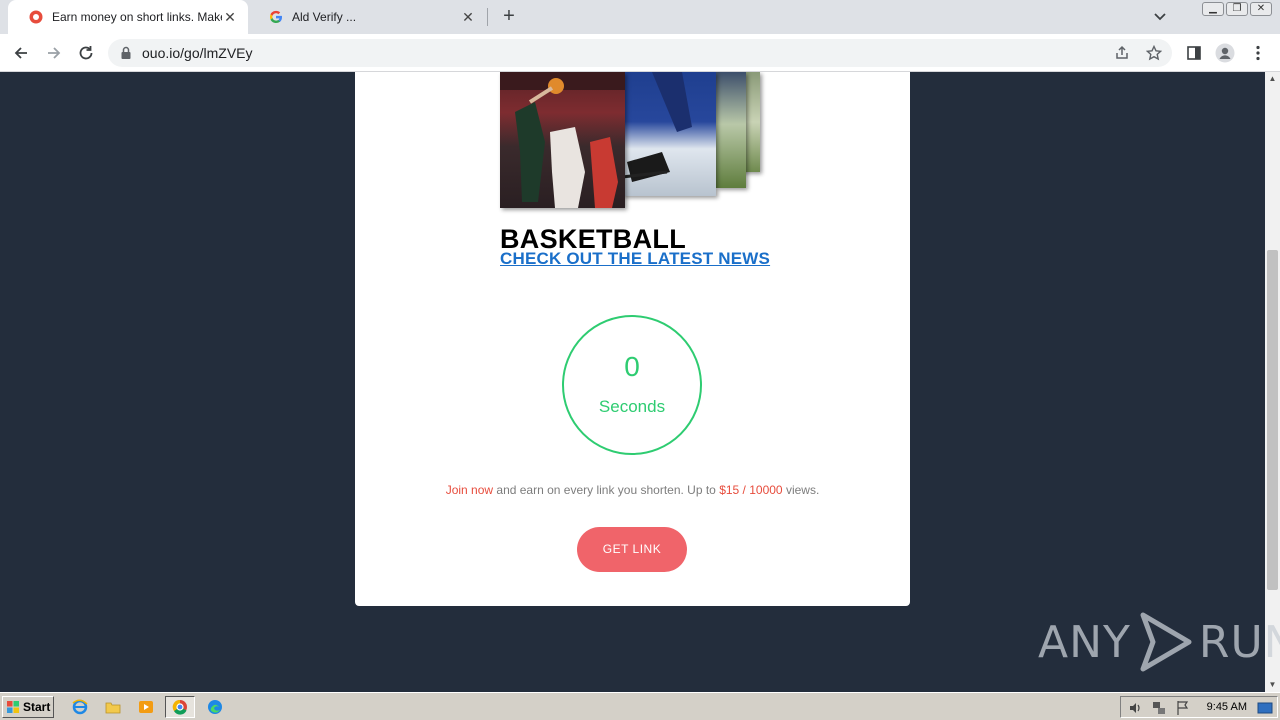 The width and height of the screenshot is (1280, 720). I want to click on countdown-timer: 0 Seconds, so click(632, 385).